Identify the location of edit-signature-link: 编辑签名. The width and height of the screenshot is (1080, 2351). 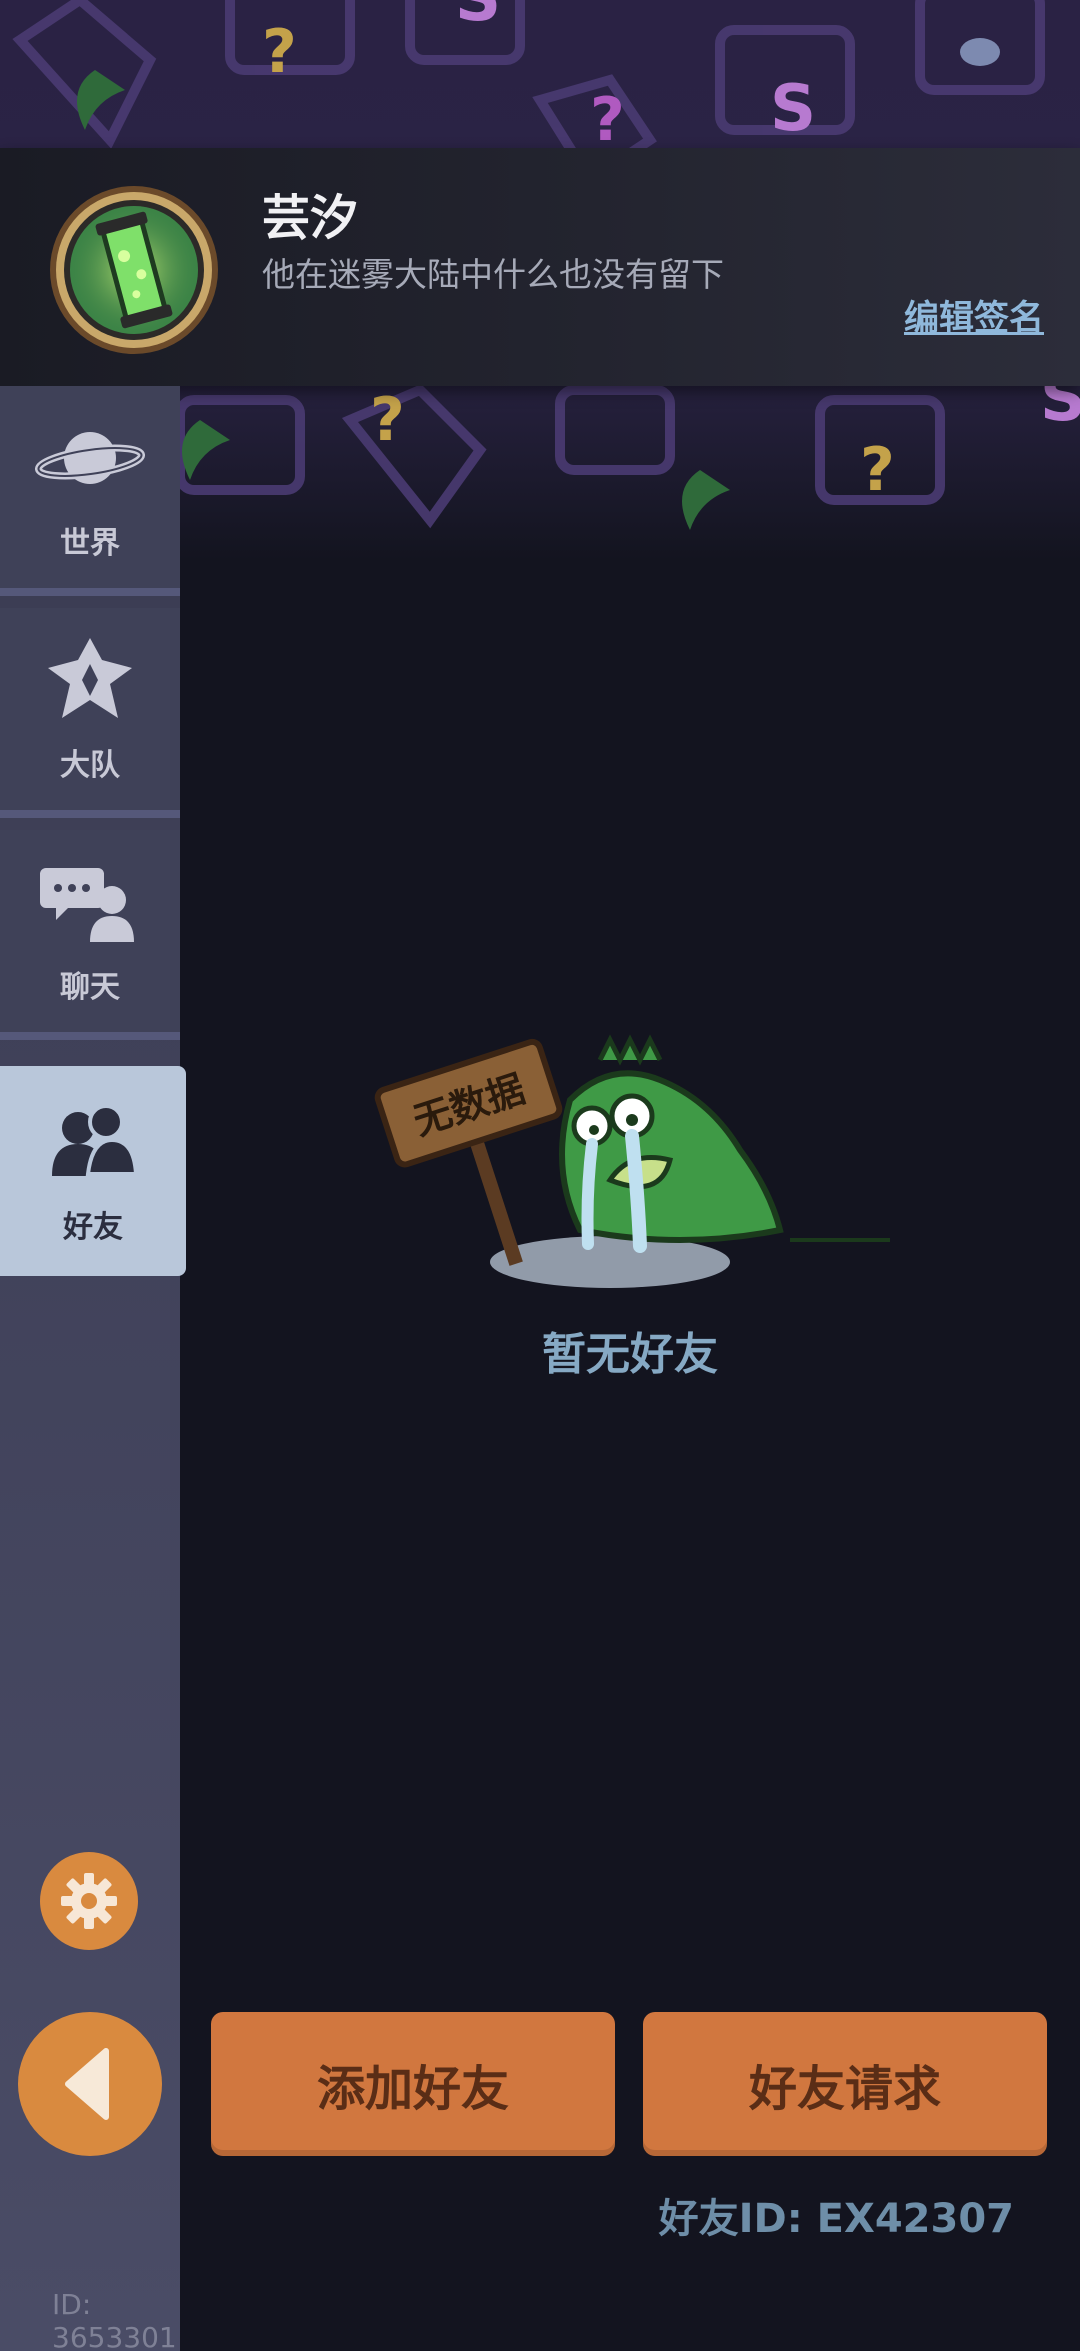
(974, 315).